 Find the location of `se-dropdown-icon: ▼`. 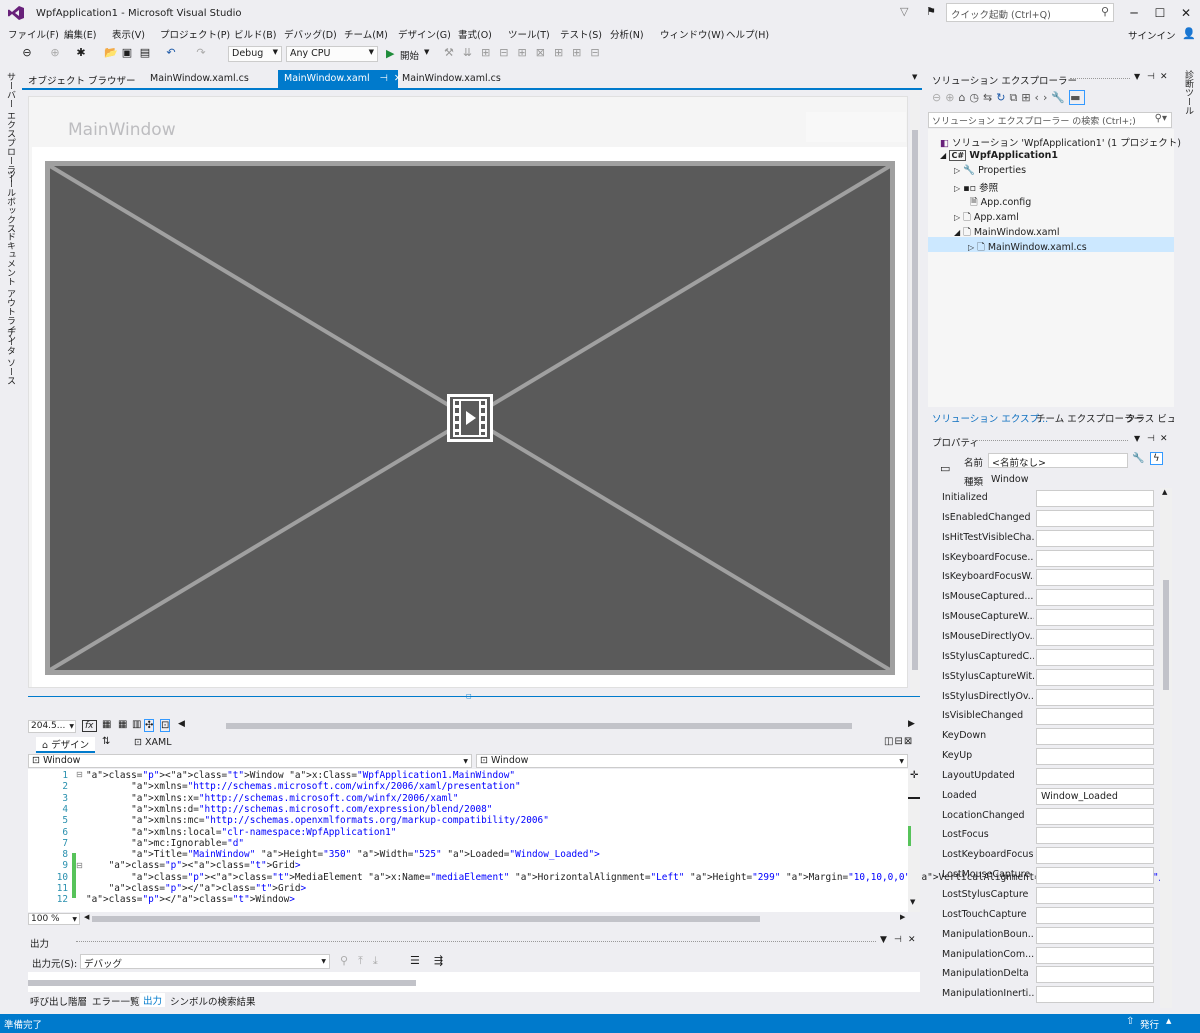

se-dropdown-icon: ▼ is located at coordinates (1137, 76).